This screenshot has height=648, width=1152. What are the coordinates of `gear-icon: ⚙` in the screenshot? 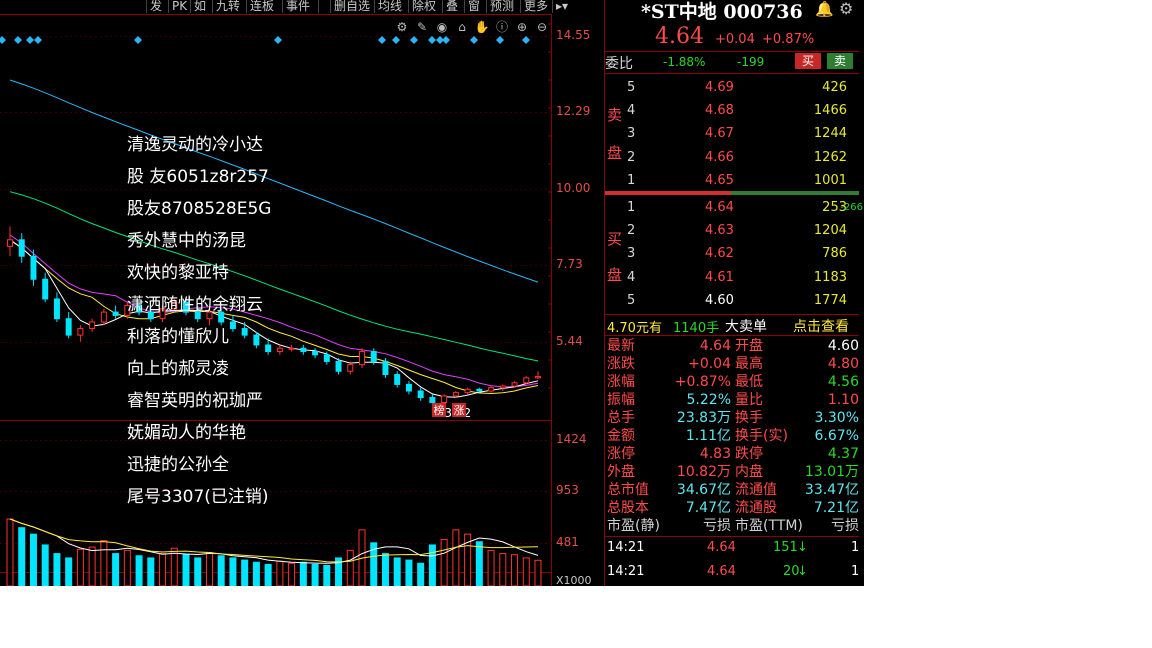 It's located at (846, 9).